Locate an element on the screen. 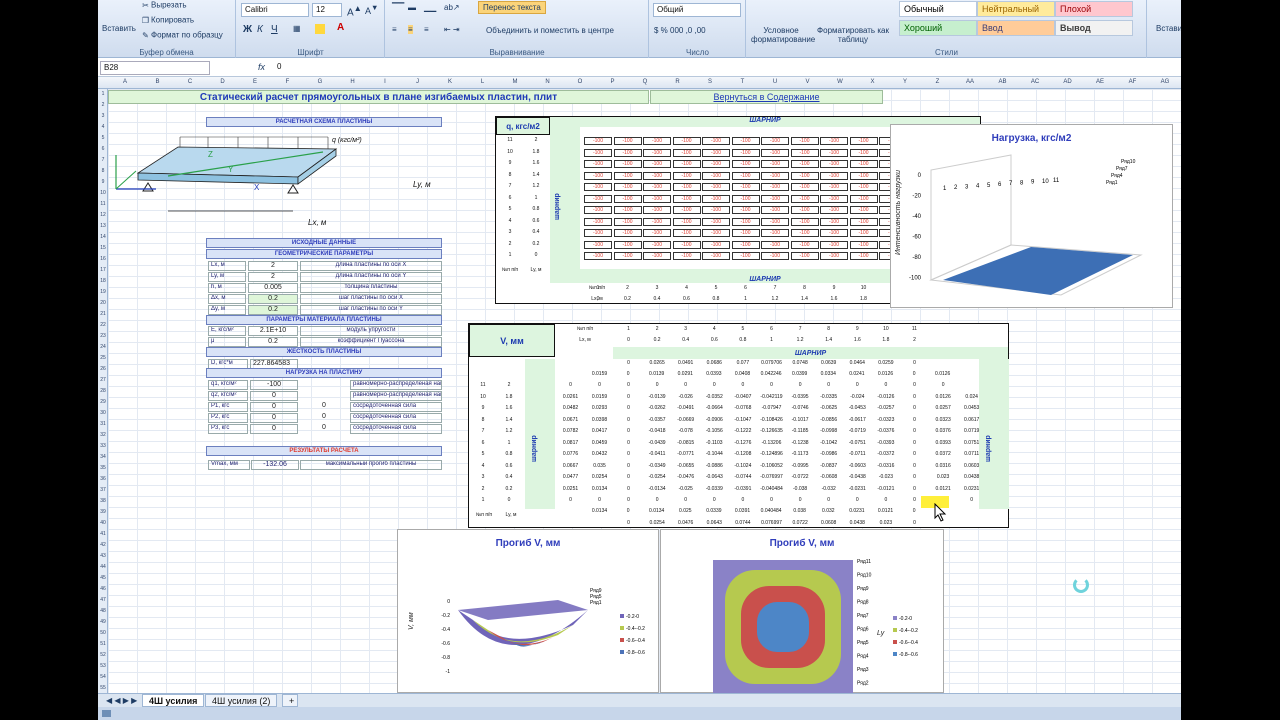 The height and width of the screenshot is (720, 1280). align-right-icon: ≡ is located at coordinates (426, 29).